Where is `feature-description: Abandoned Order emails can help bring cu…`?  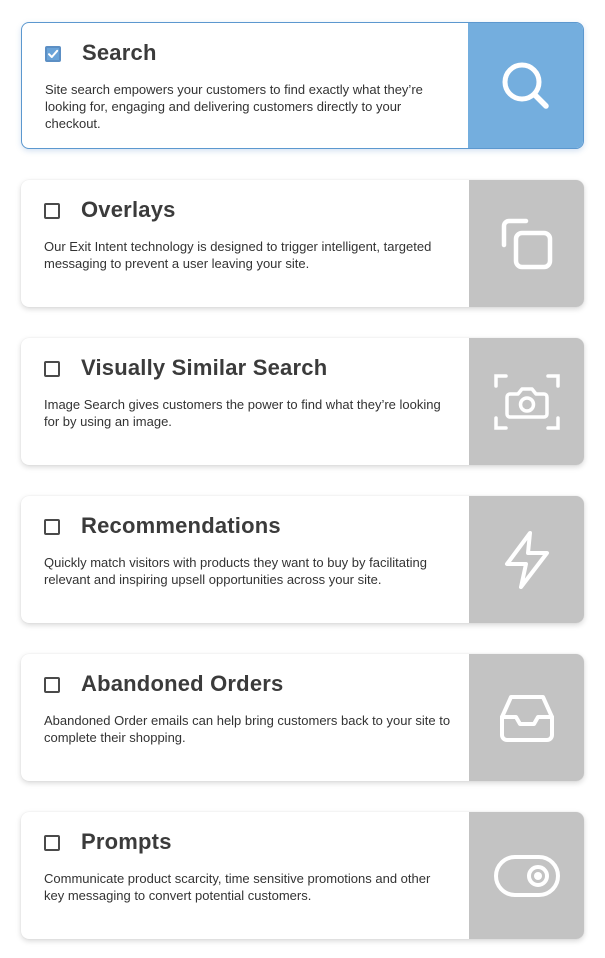
feature-description: Abandoned Order emails can help bring cu… is located at coordinates (247, 729).